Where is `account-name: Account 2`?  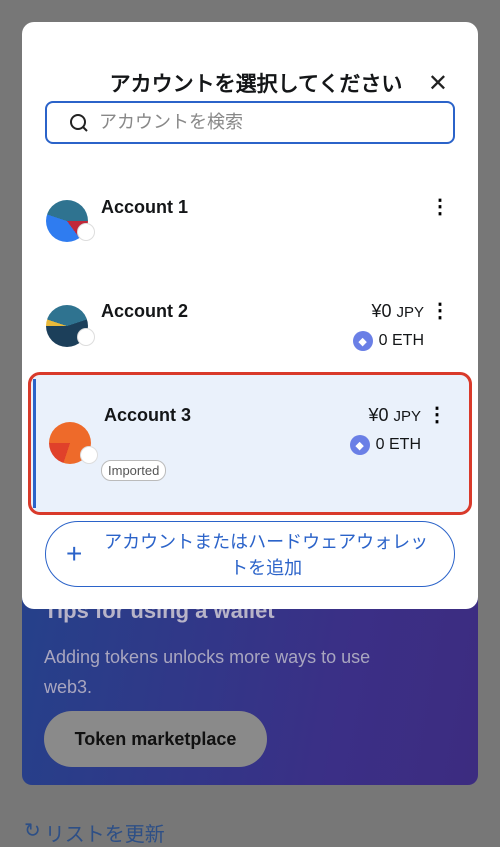 account-name: Account 2 is located at coordinates (145, 311).